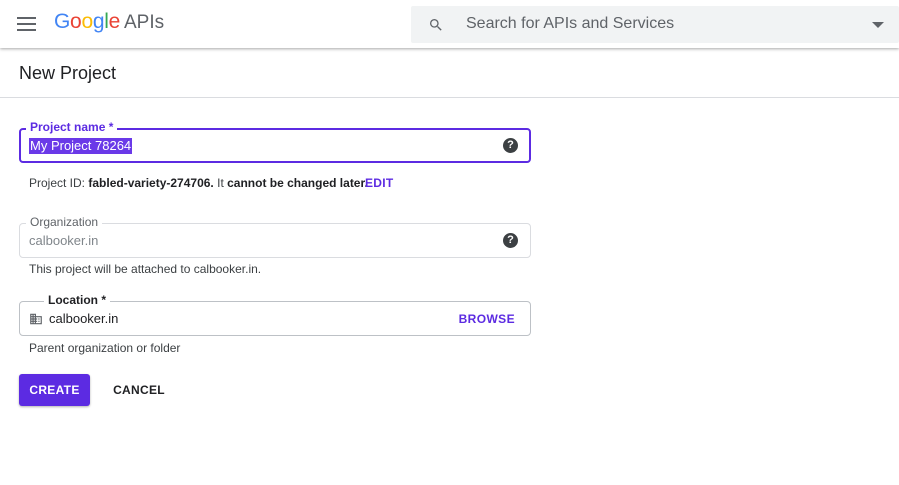 The width and height of the screenshot is (899, 485). Describe the element at coordinates (26, 24) in the screenshot. I see `hamburger-menu-icon` at that location.